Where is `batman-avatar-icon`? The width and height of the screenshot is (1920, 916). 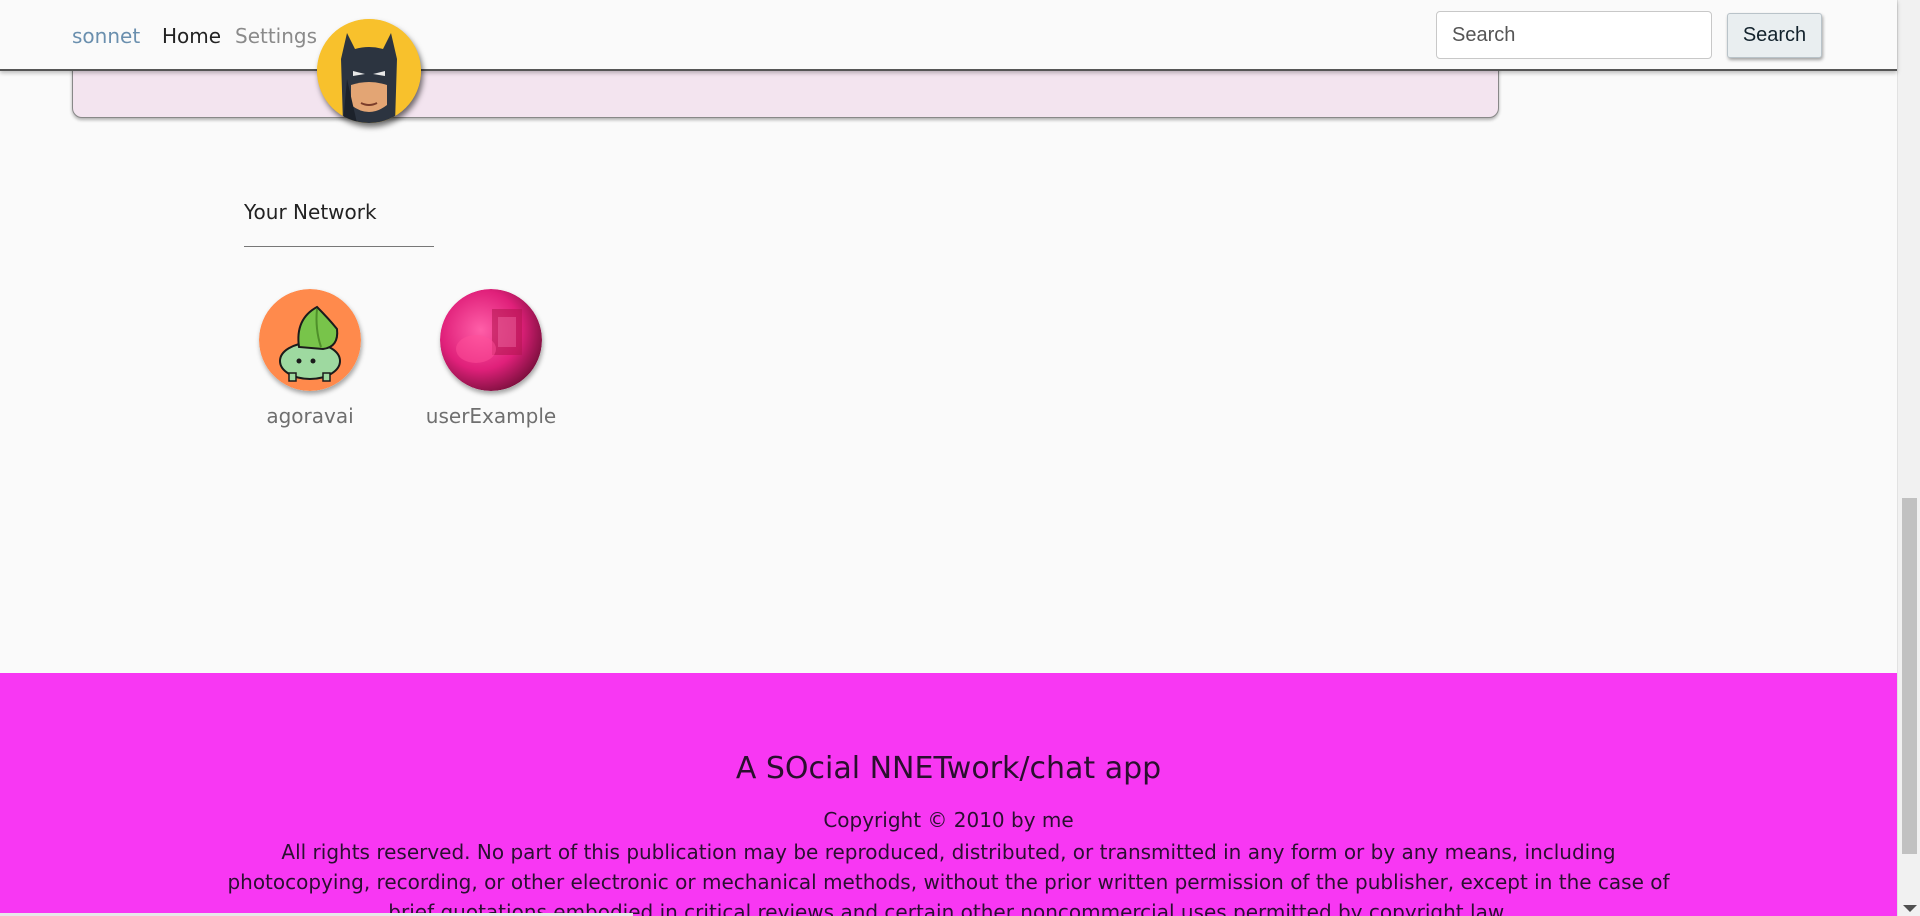 batman-avatar-icon is located at coordinates (369, 71).